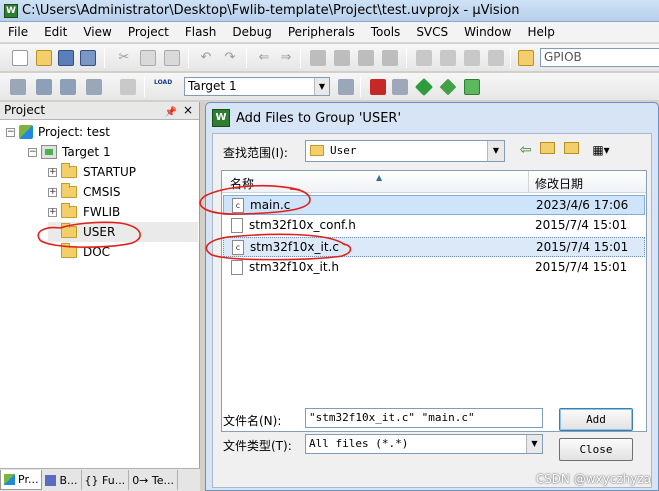 The image size is (659, 491). Describe the element at coordinates (99, 111) in the screenshot. I see `project-panel-header: Project 📌 ×` at that location.